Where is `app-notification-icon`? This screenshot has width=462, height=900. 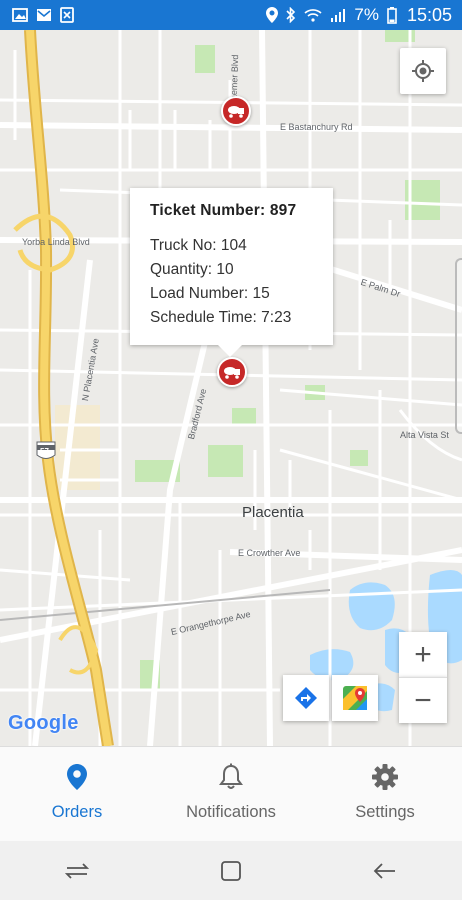
app-notification-icon is located at coordinates (67, 15).